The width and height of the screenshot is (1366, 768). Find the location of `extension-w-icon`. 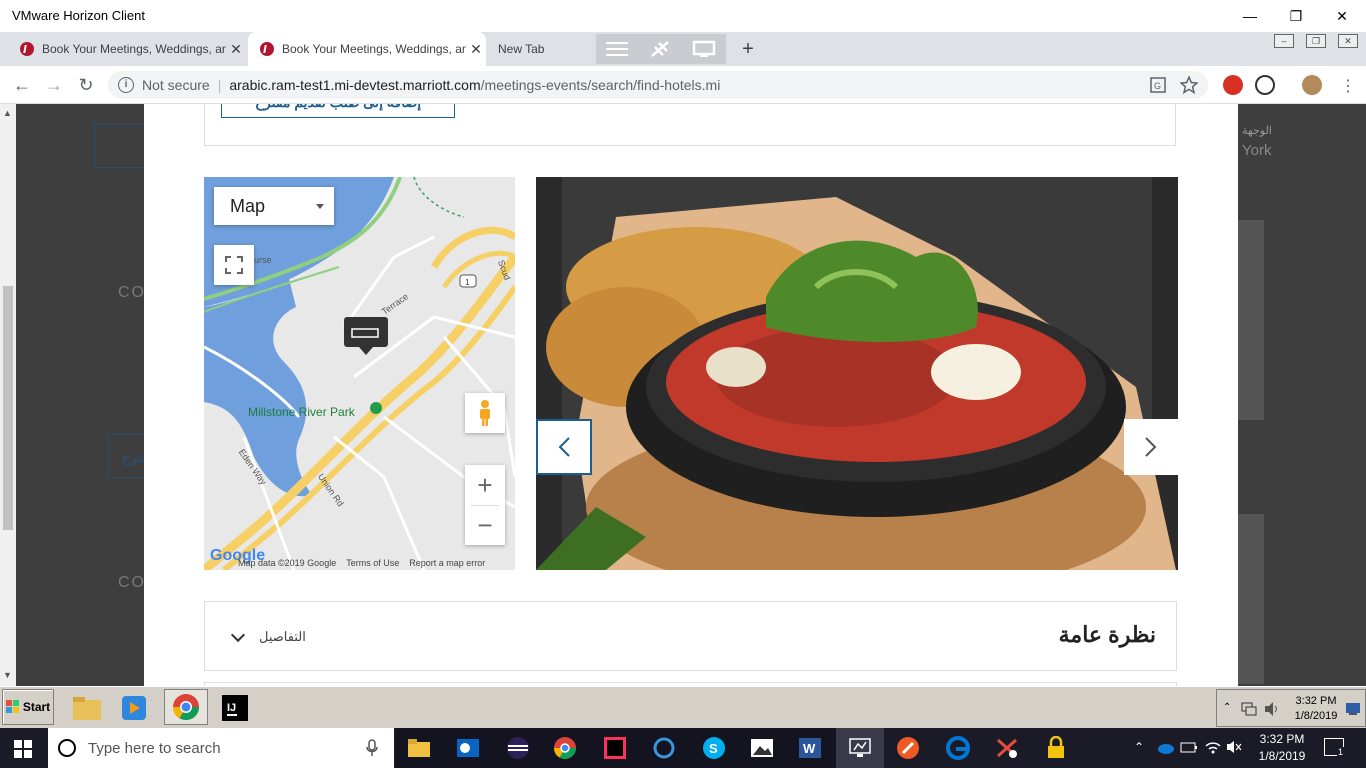

extension-w-icon is located at coordinates (1265, 85).